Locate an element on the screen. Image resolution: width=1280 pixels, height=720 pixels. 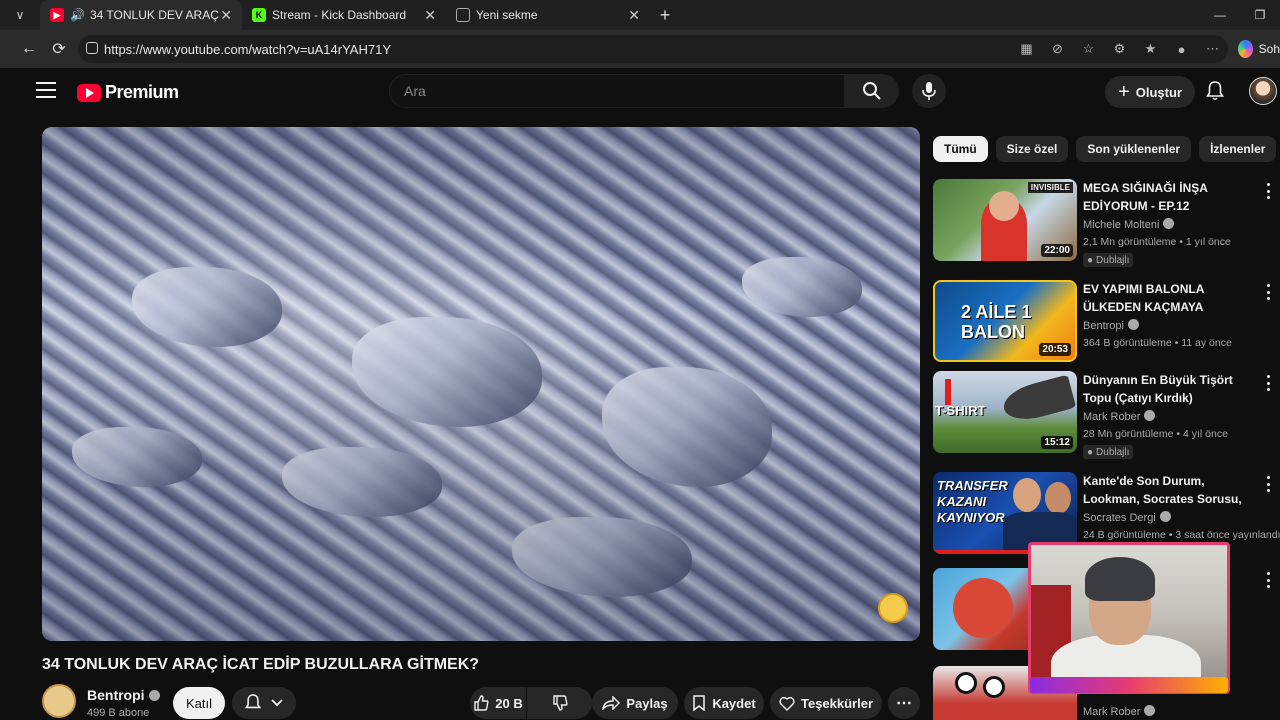
thumb-text: TRANSFER KAZANI KAYNIYOR is located at coordinates (972, 501).